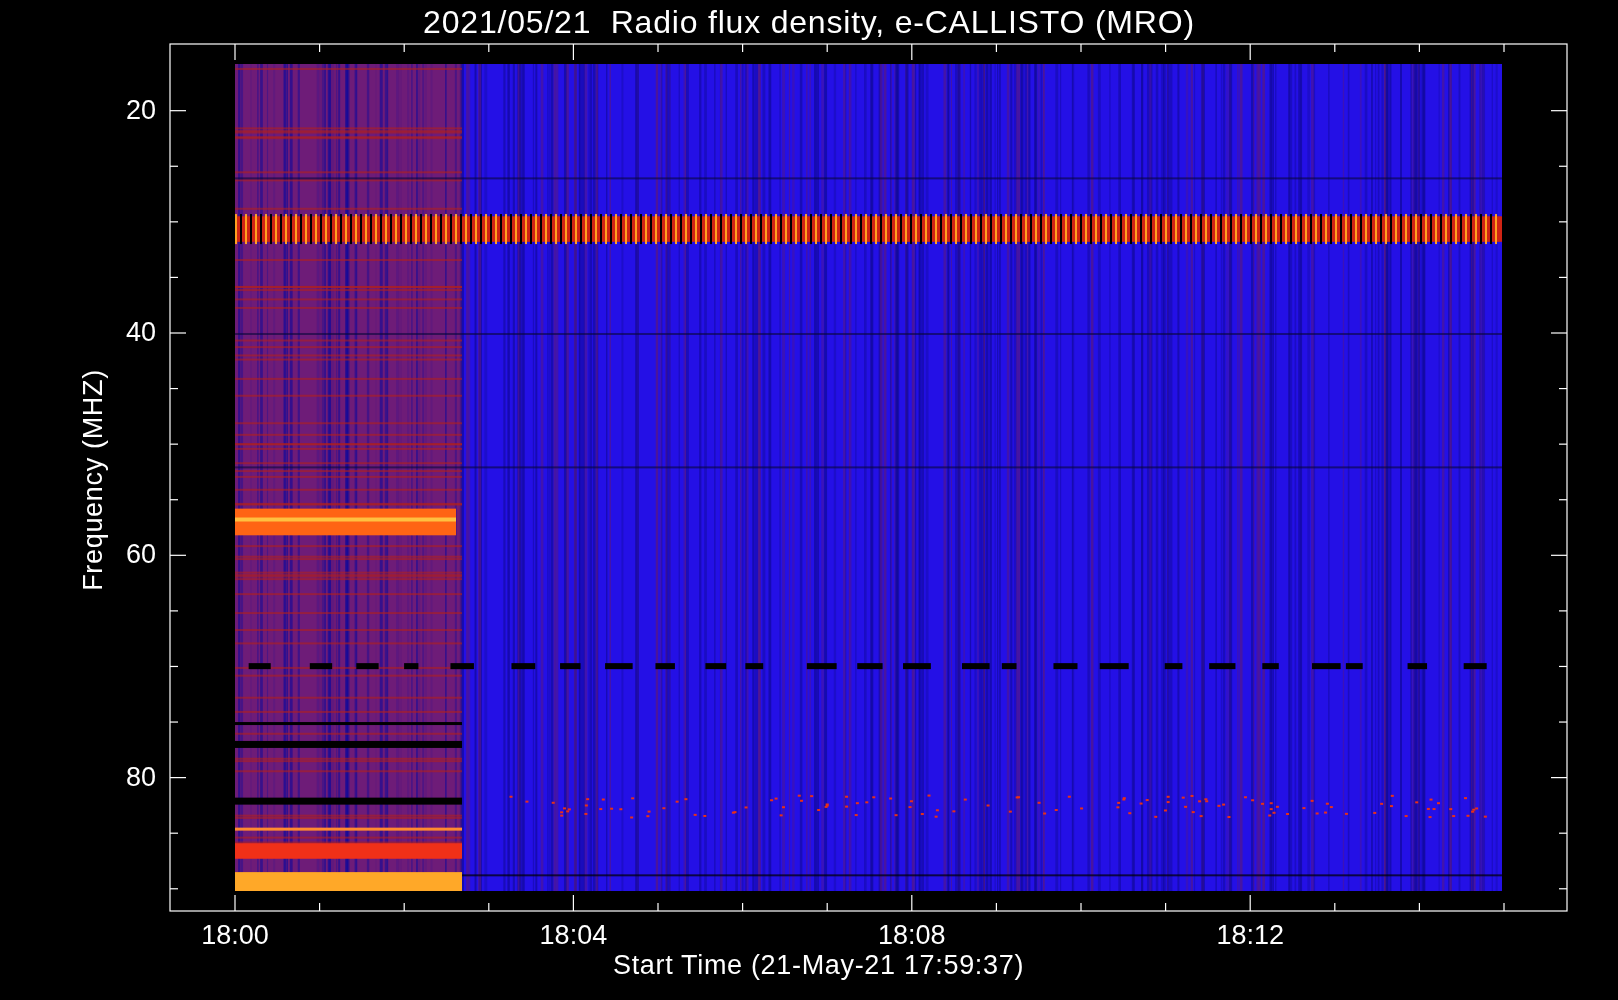 The width and height of the screenshot is (1618, 1000). What do you see at coordinates (140, 110) in the screenshot?
I see `y-tick-label: 20` at bounding box center [140, 110].